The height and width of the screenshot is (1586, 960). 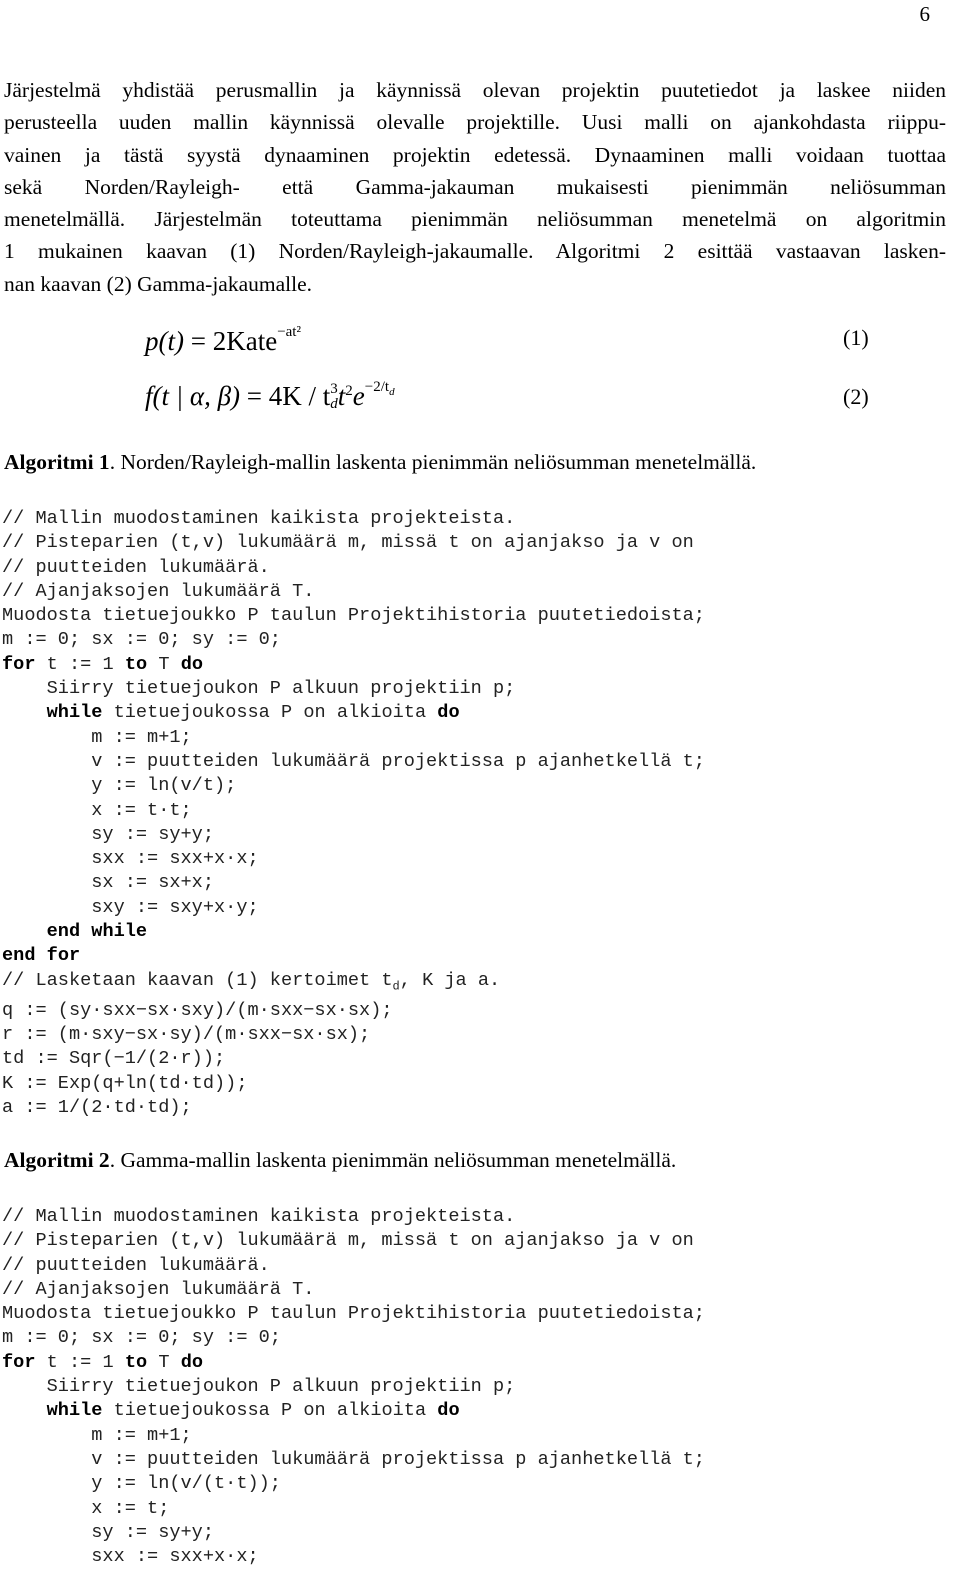 I want to click on equation-2-e-exp-sub: d, so click(x=392, y=392).